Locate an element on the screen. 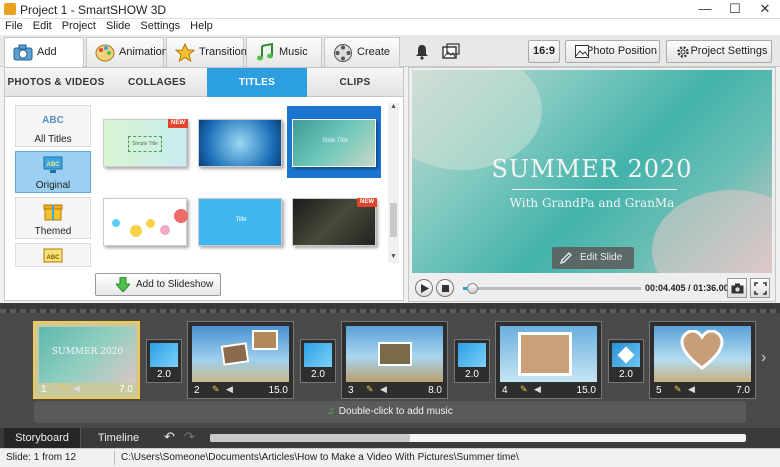  playback-controls: 00:04.405 / 01:36.000 is located at coordinates (592, 288).